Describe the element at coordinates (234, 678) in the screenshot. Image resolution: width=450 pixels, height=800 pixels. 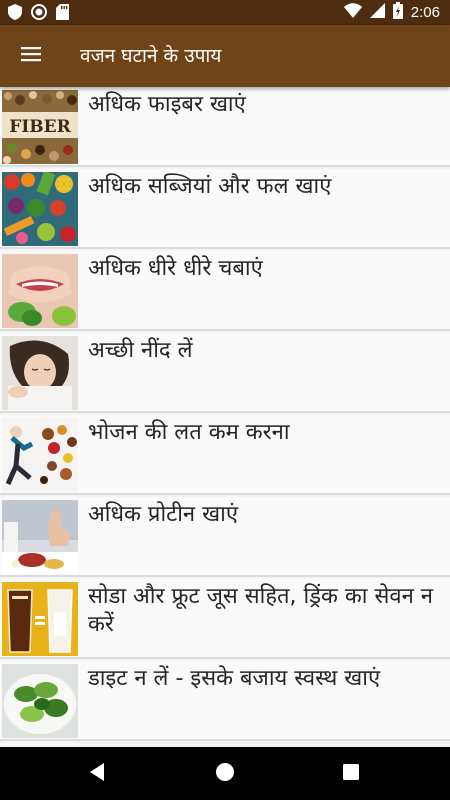
I see `list-item-label: डाइट न लें - इसके बजाय स्वस्थ खाएं` at that location.